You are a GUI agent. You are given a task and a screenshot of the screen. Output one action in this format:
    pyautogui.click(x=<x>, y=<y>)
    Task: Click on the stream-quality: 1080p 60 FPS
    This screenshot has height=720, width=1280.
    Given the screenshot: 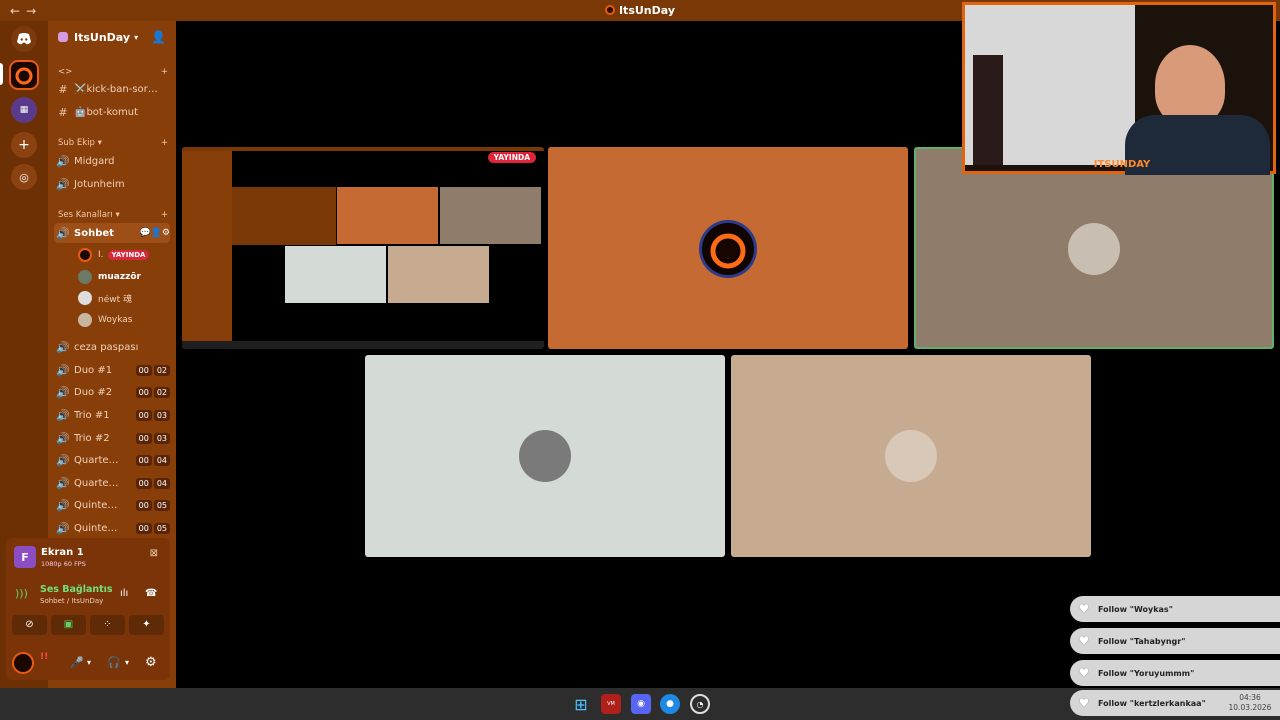 What is the action you would take?
    pyautogui.click(x=63, y=564)
    